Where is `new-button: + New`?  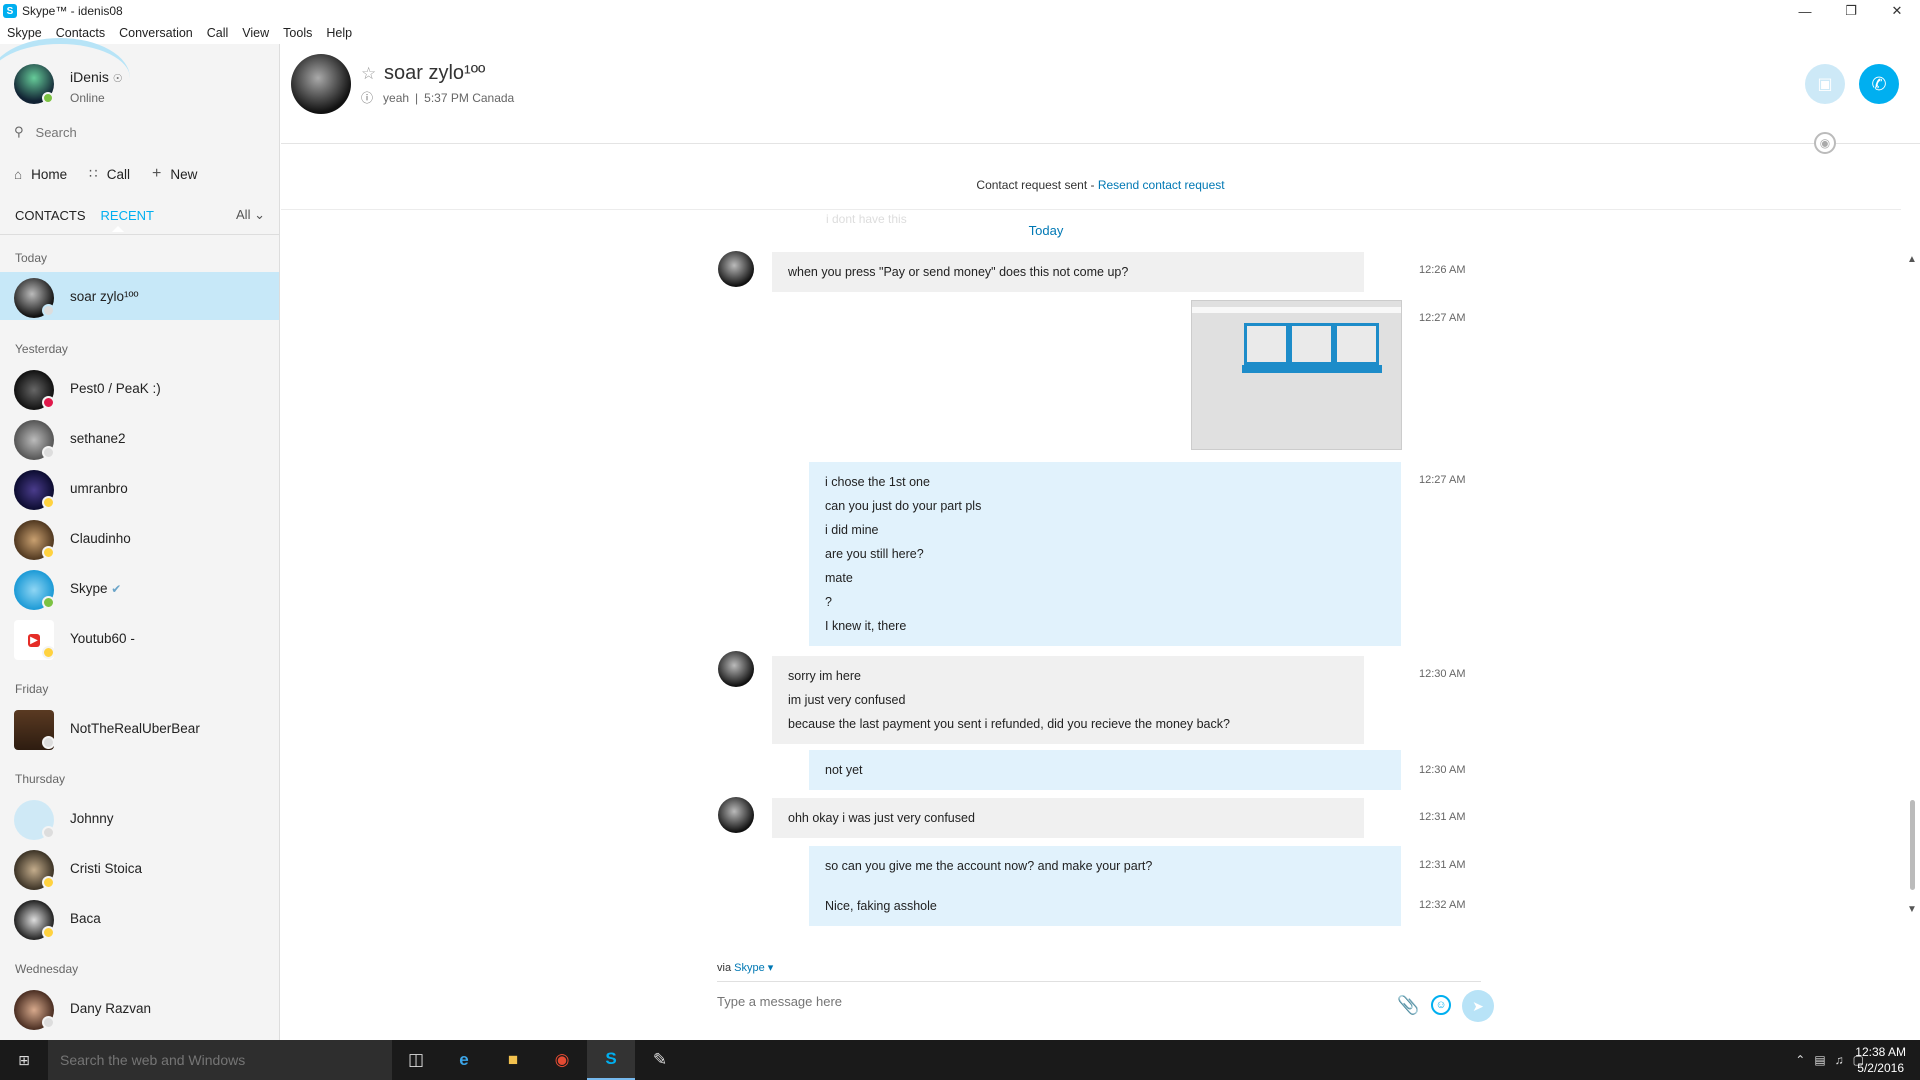
new-button: + New is located at coordinates (174, 174).